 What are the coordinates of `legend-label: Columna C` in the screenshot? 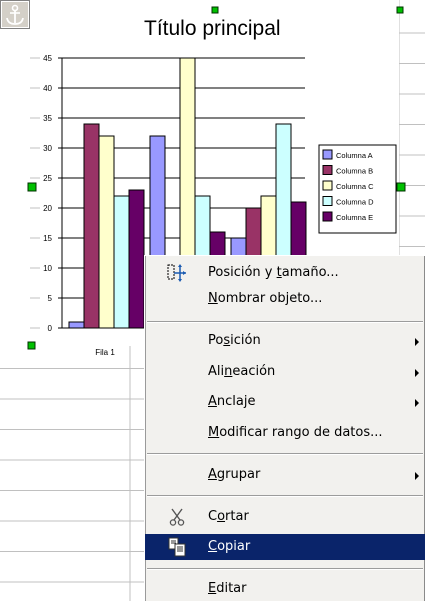 It's located at (355, 186).